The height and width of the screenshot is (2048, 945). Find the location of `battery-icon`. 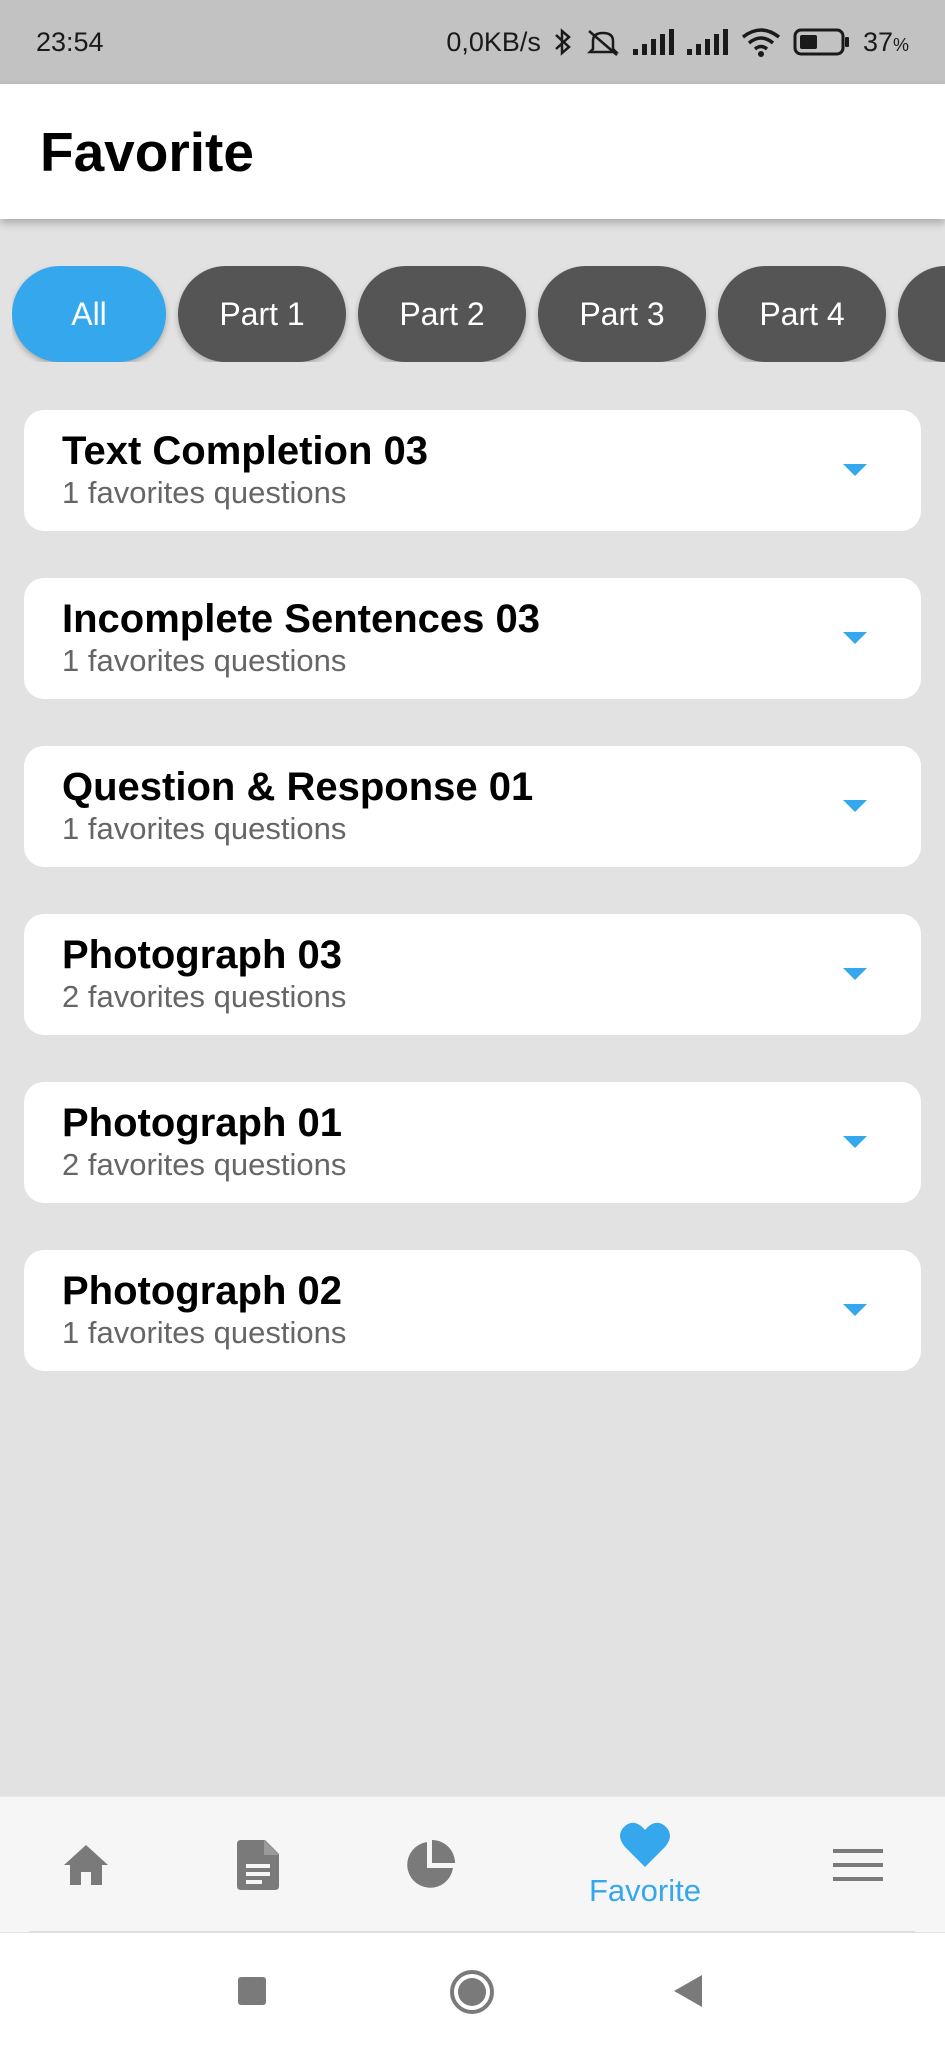

battery-icon is located at coordinates (821, 42).